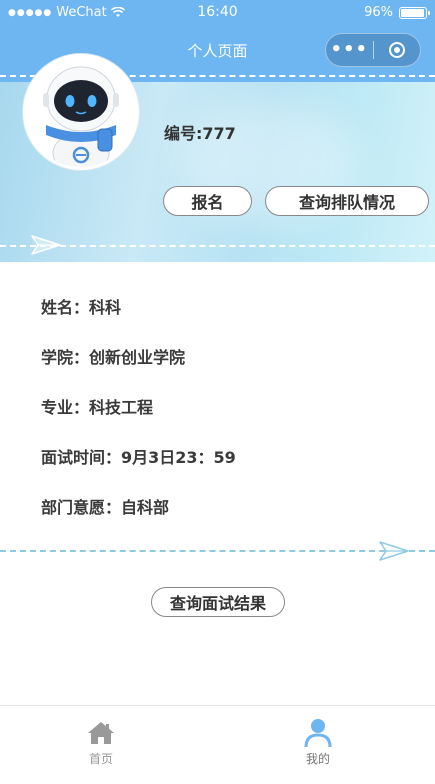 The height and width of the screenshot is (784, 435). What do you see at coordinates (347, 201) in the screenshot?
I see `queue-status-button: 查询排队情况` at bounding box center [347, 201].